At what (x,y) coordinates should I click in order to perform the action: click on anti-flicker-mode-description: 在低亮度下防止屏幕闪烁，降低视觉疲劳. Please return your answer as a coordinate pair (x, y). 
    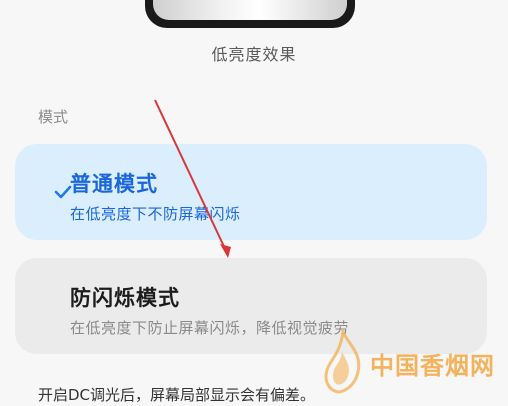
    Looking at the image, I should click on (210, 328).